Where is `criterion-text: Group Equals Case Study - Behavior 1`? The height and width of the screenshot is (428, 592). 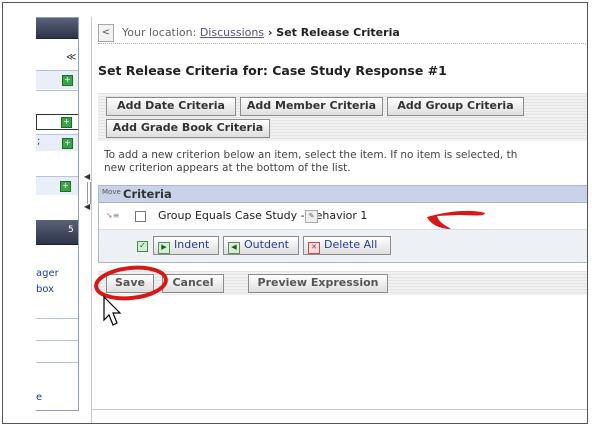 criterion-text: Group Equals Case Study - Behavior 1 is located at coordinates (263, 215).